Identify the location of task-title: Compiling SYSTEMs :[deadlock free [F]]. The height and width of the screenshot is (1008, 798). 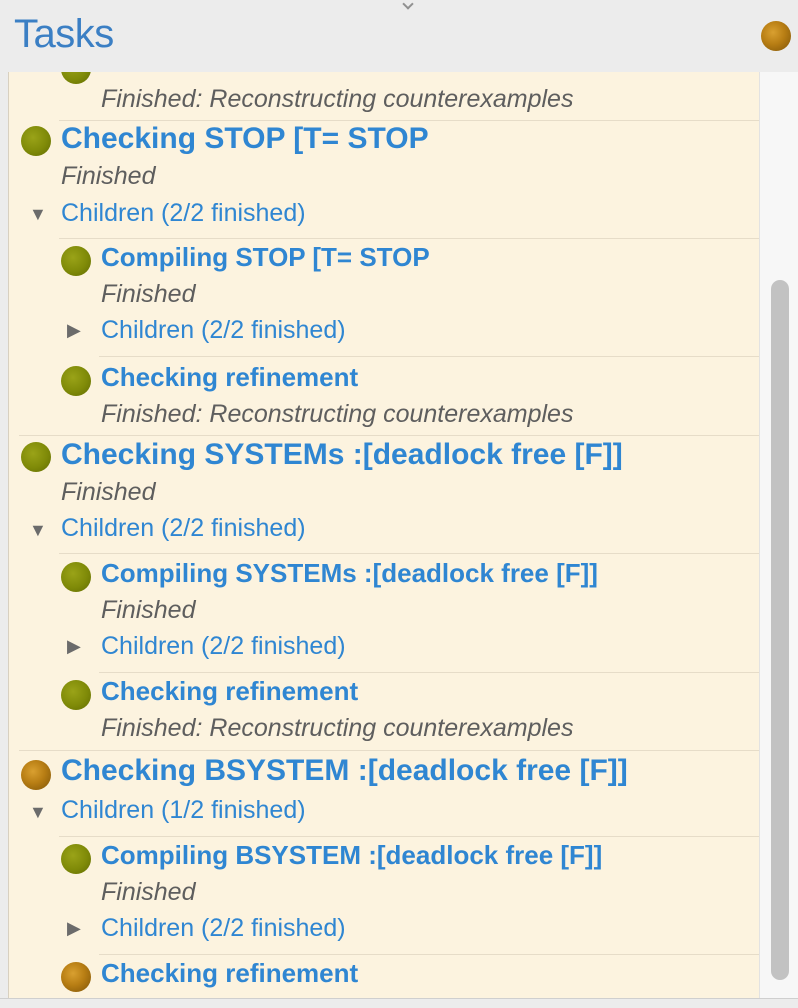
(349, 573).